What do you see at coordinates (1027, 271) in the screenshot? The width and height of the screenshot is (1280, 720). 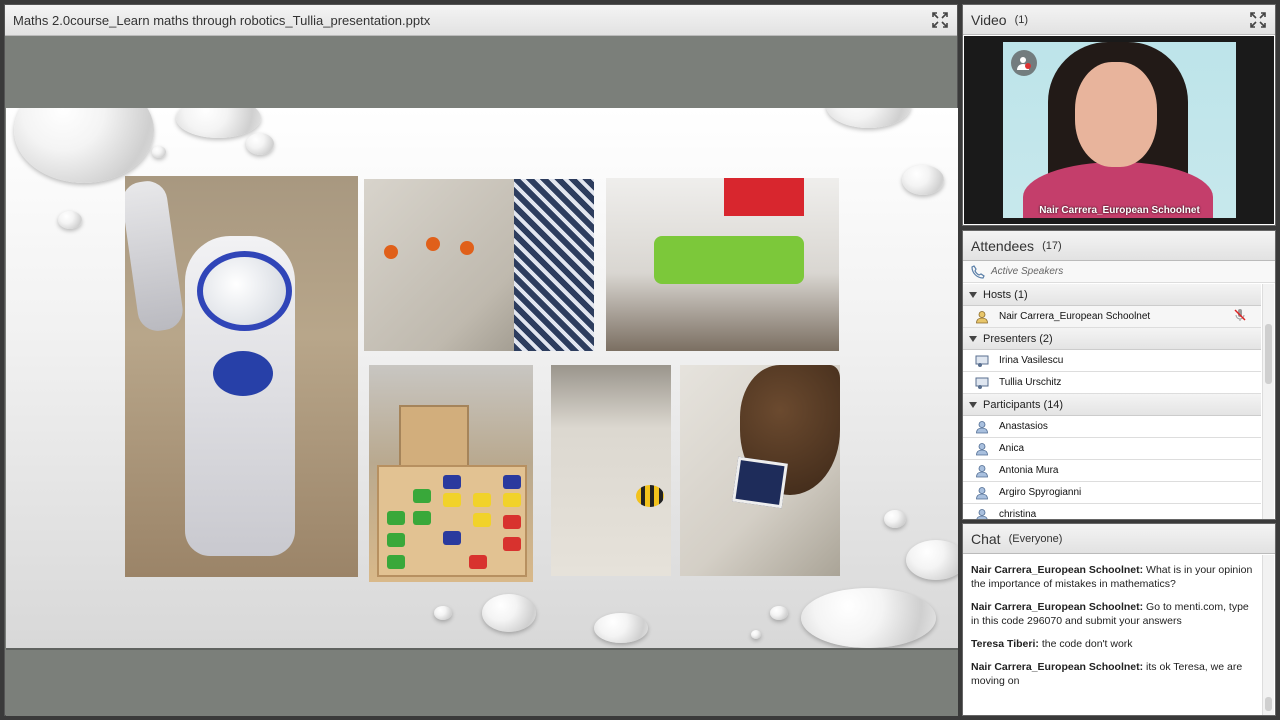 I see `active-speakers-label: Active Speakers` at bounding box center [1027, 271].